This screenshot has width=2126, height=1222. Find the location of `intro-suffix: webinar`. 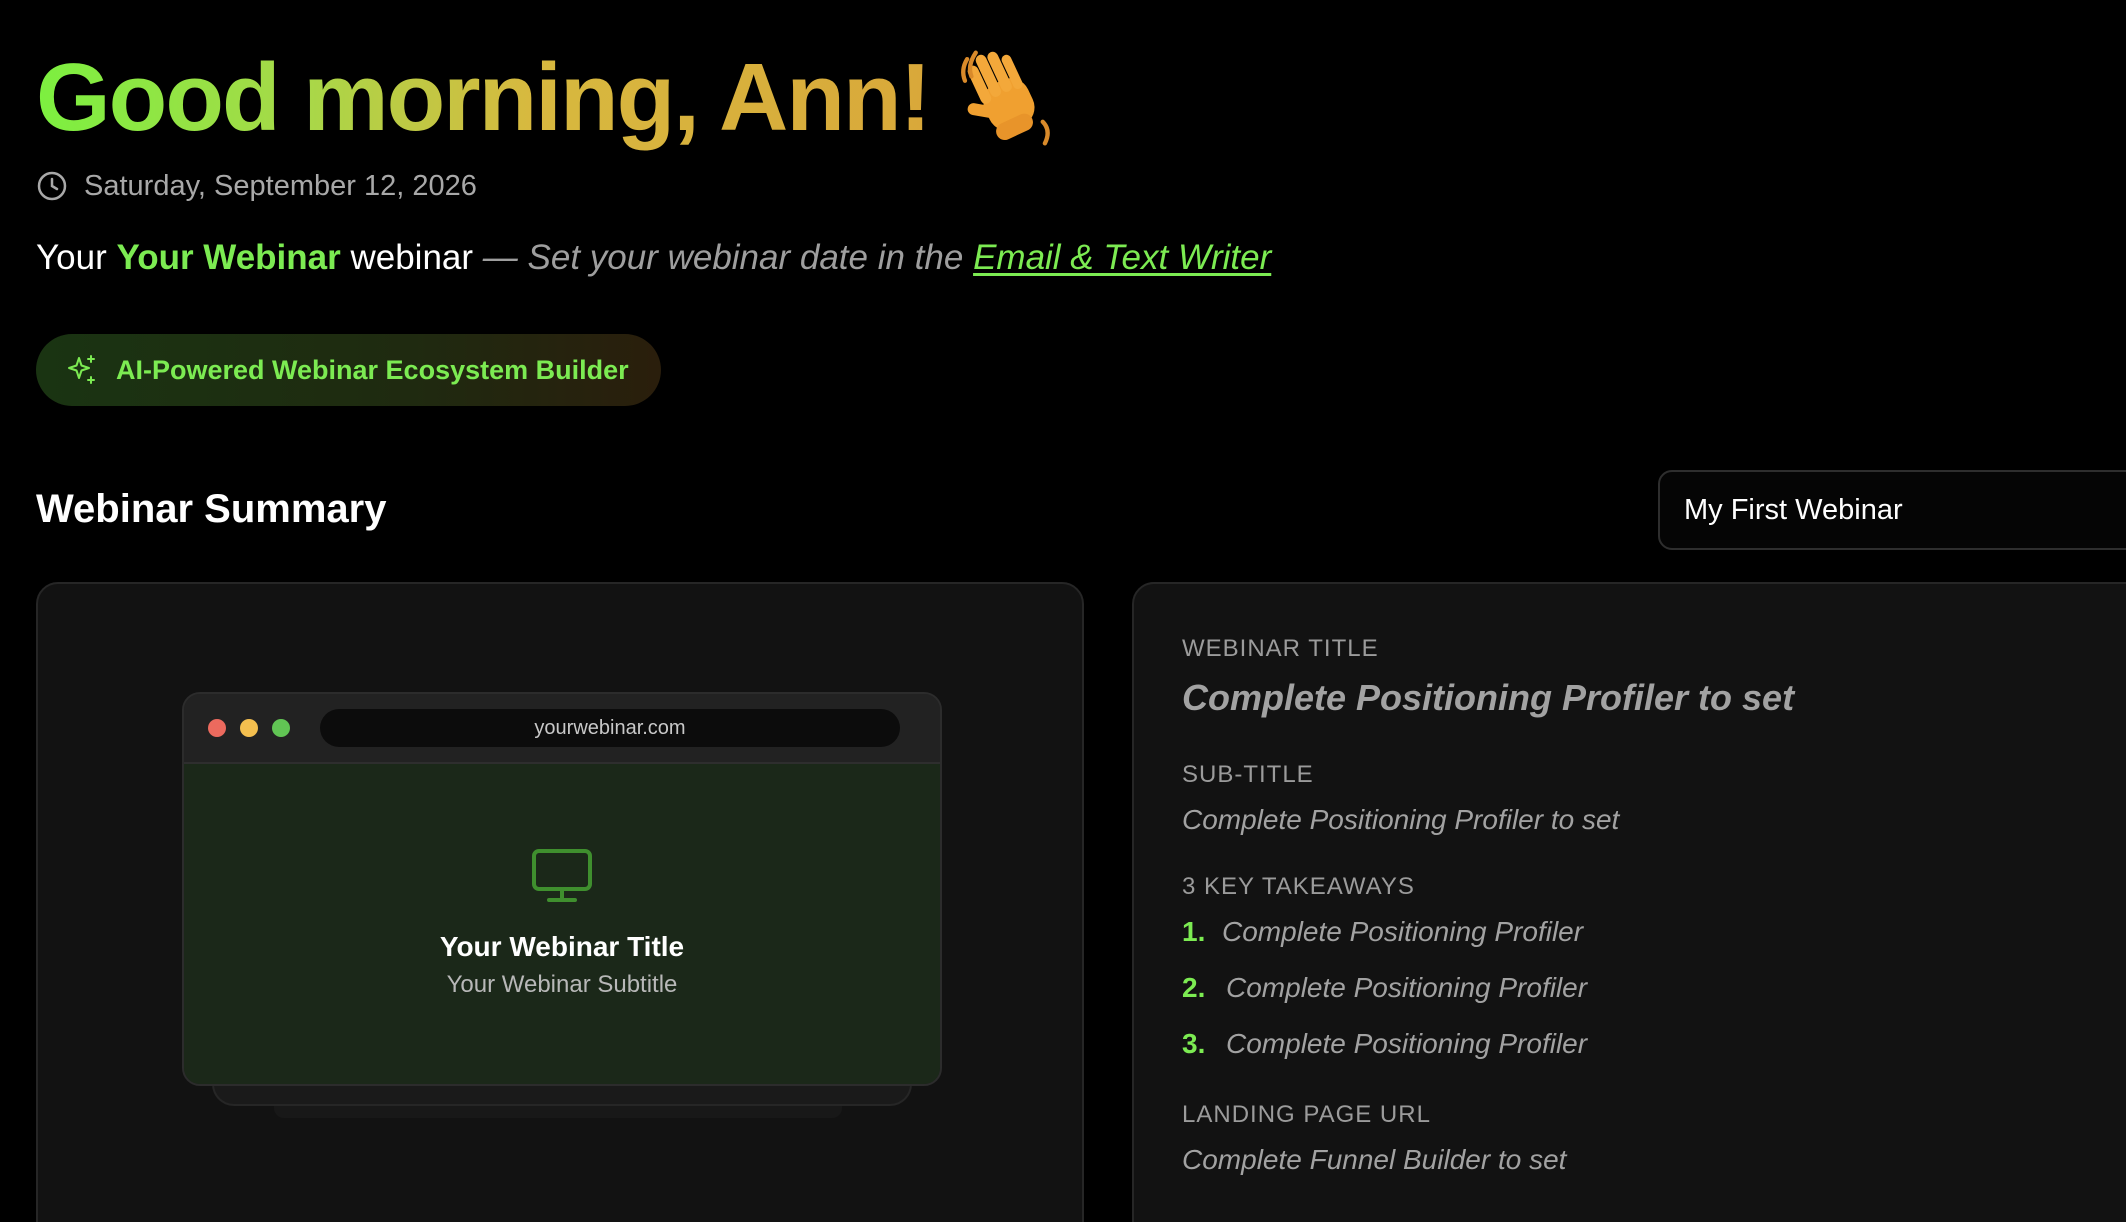

intro-suffix: webinar is located at coordinates (411, 257).